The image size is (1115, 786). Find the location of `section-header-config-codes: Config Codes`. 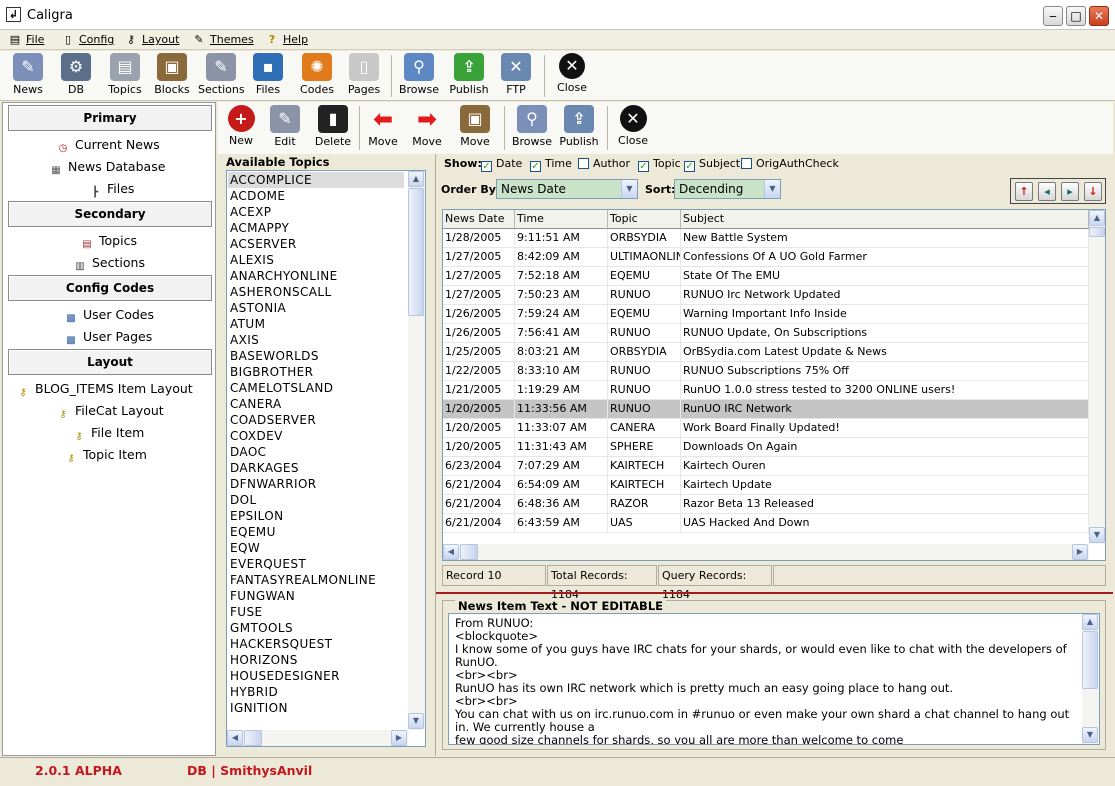

section-header-config-codes: Config Codes is located at coordinates (110, 288).